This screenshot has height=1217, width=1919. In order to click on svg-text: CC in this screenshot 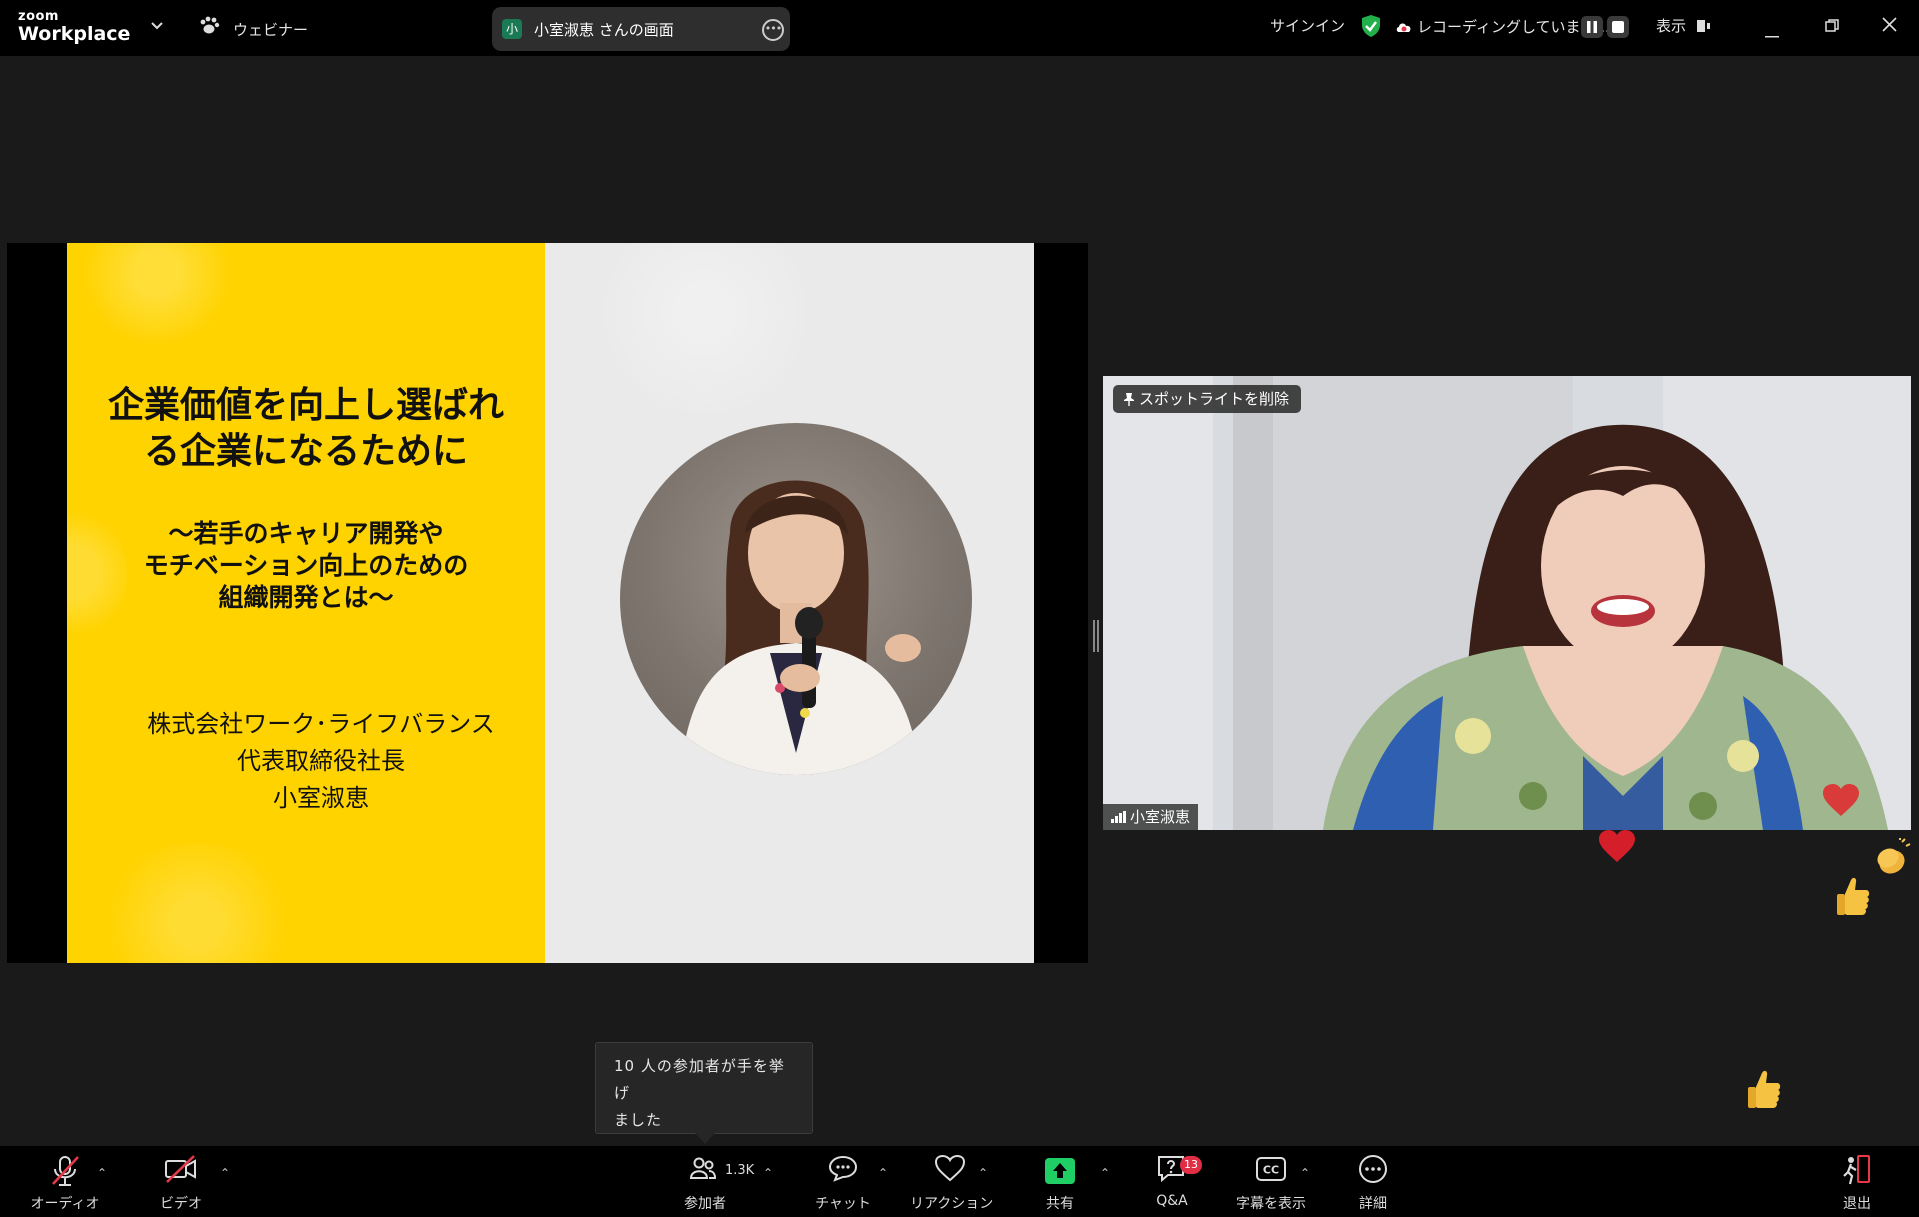, I will do `click(1271, 1170)`.